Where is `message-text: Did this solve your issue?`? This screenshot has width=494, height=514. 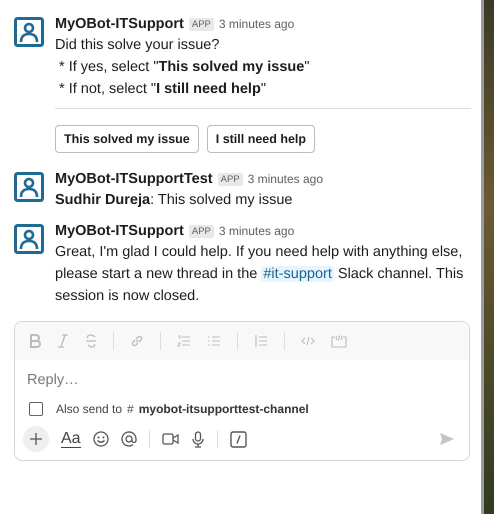
message-text: Did this solve your issue? is located at coordinates (137, 45).